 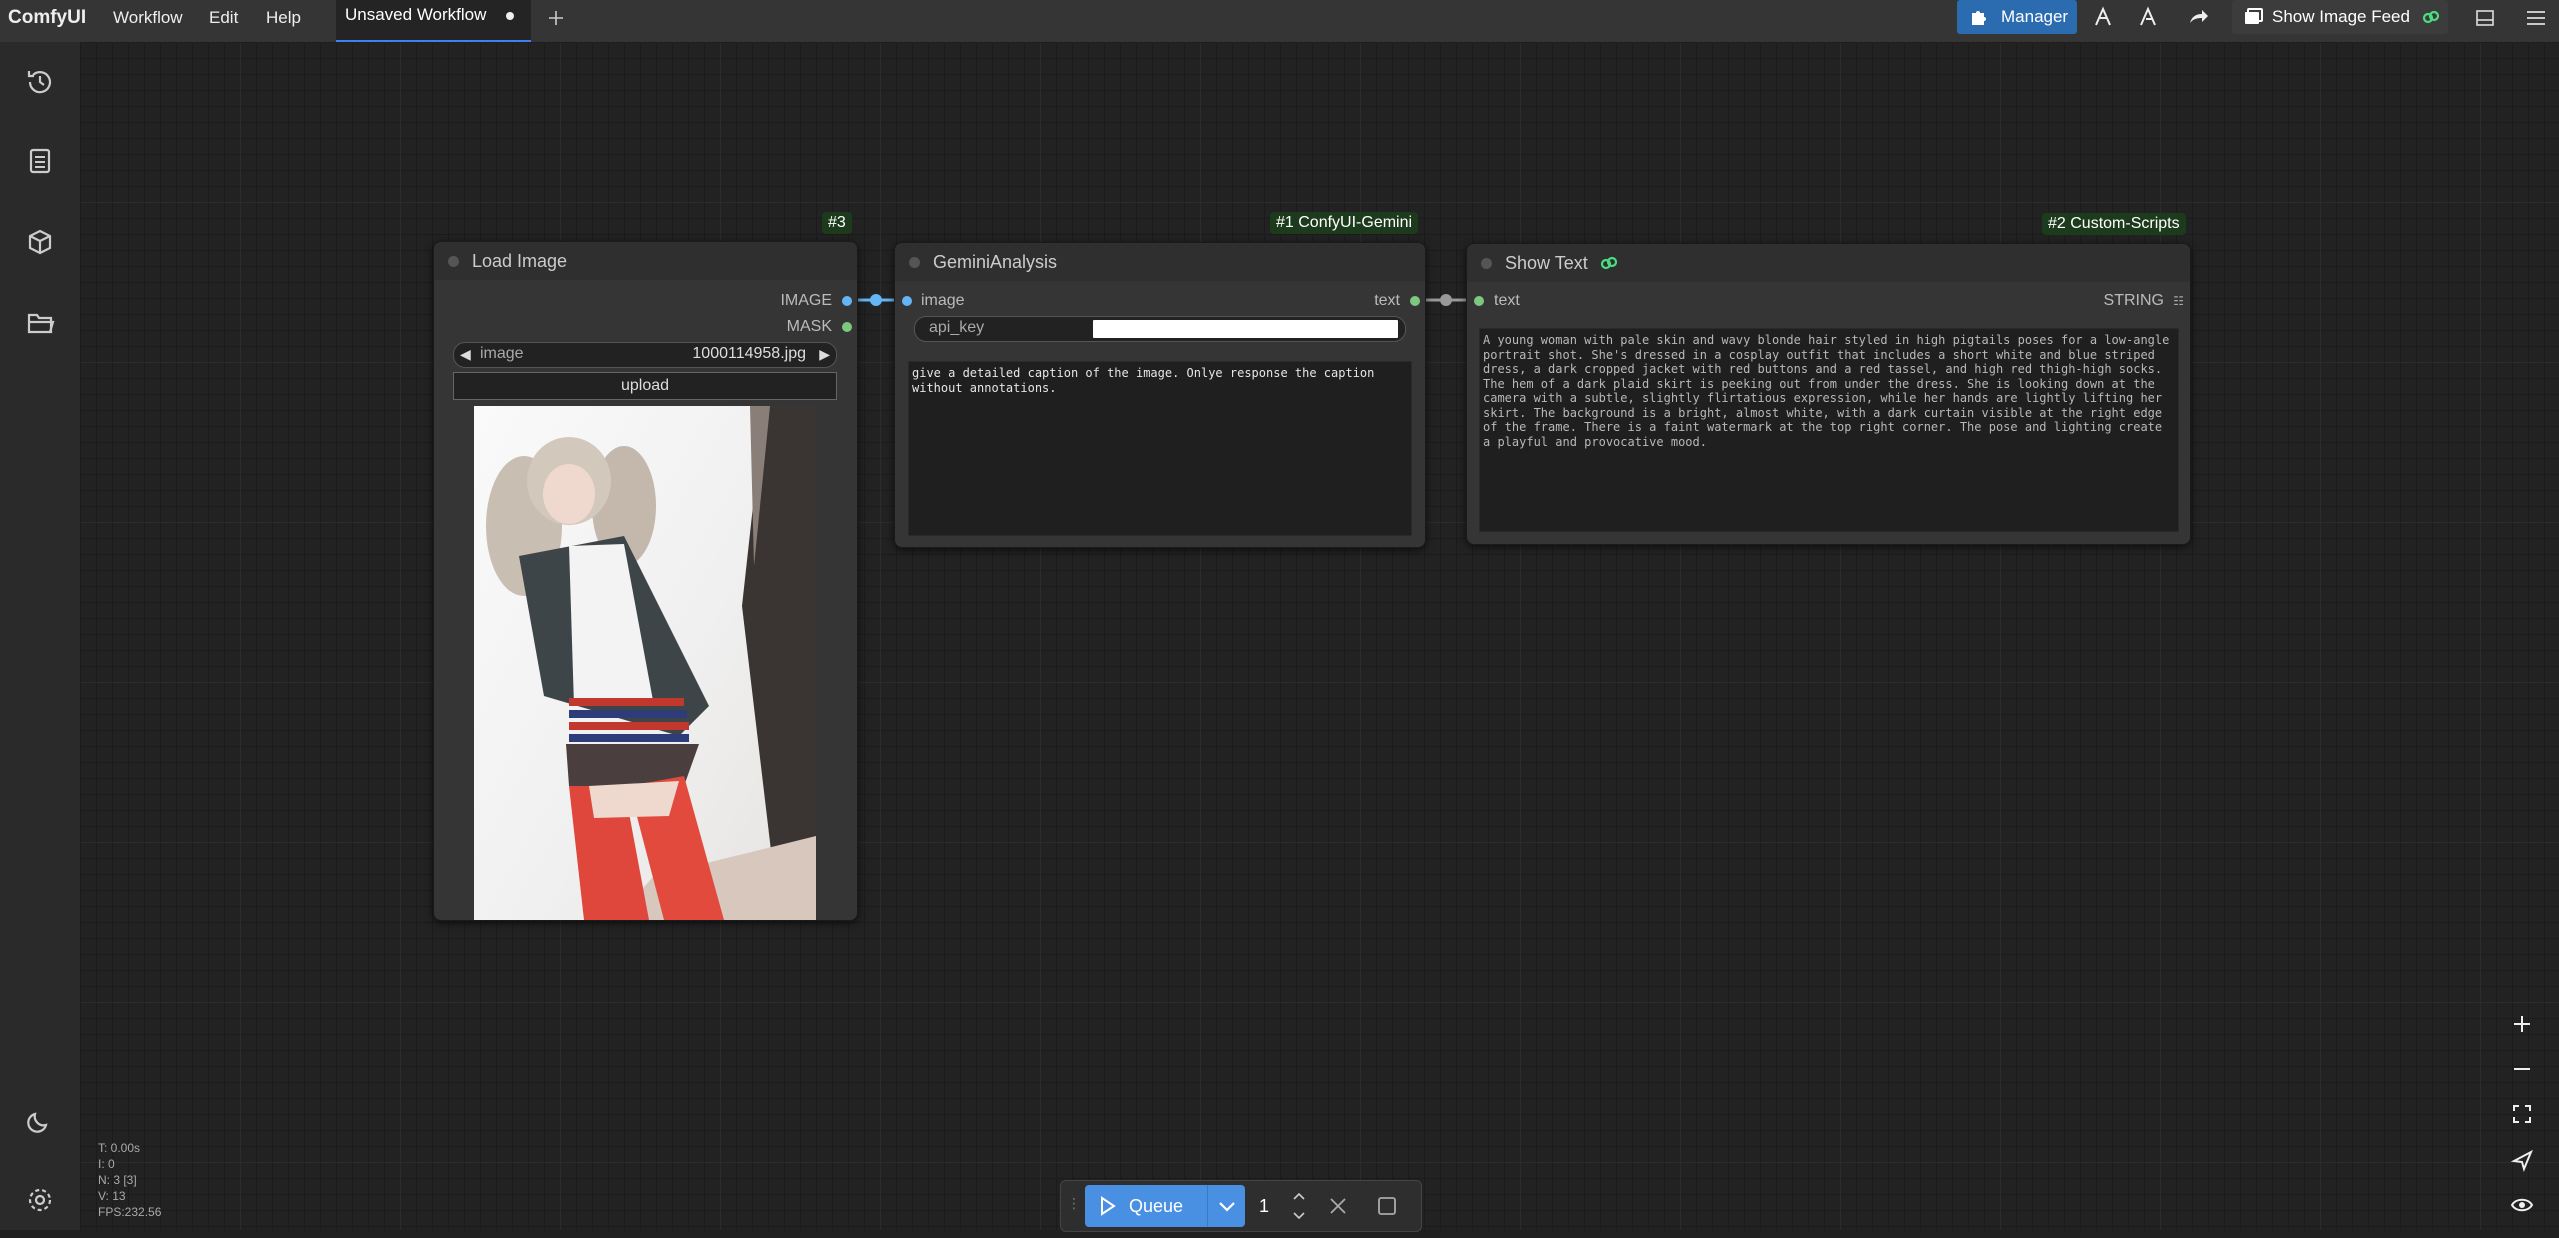 What do you see at coordinates (809, 326) in the screenshot?
I see `output-mask-label: MASK` at bounding box center [809, 326].